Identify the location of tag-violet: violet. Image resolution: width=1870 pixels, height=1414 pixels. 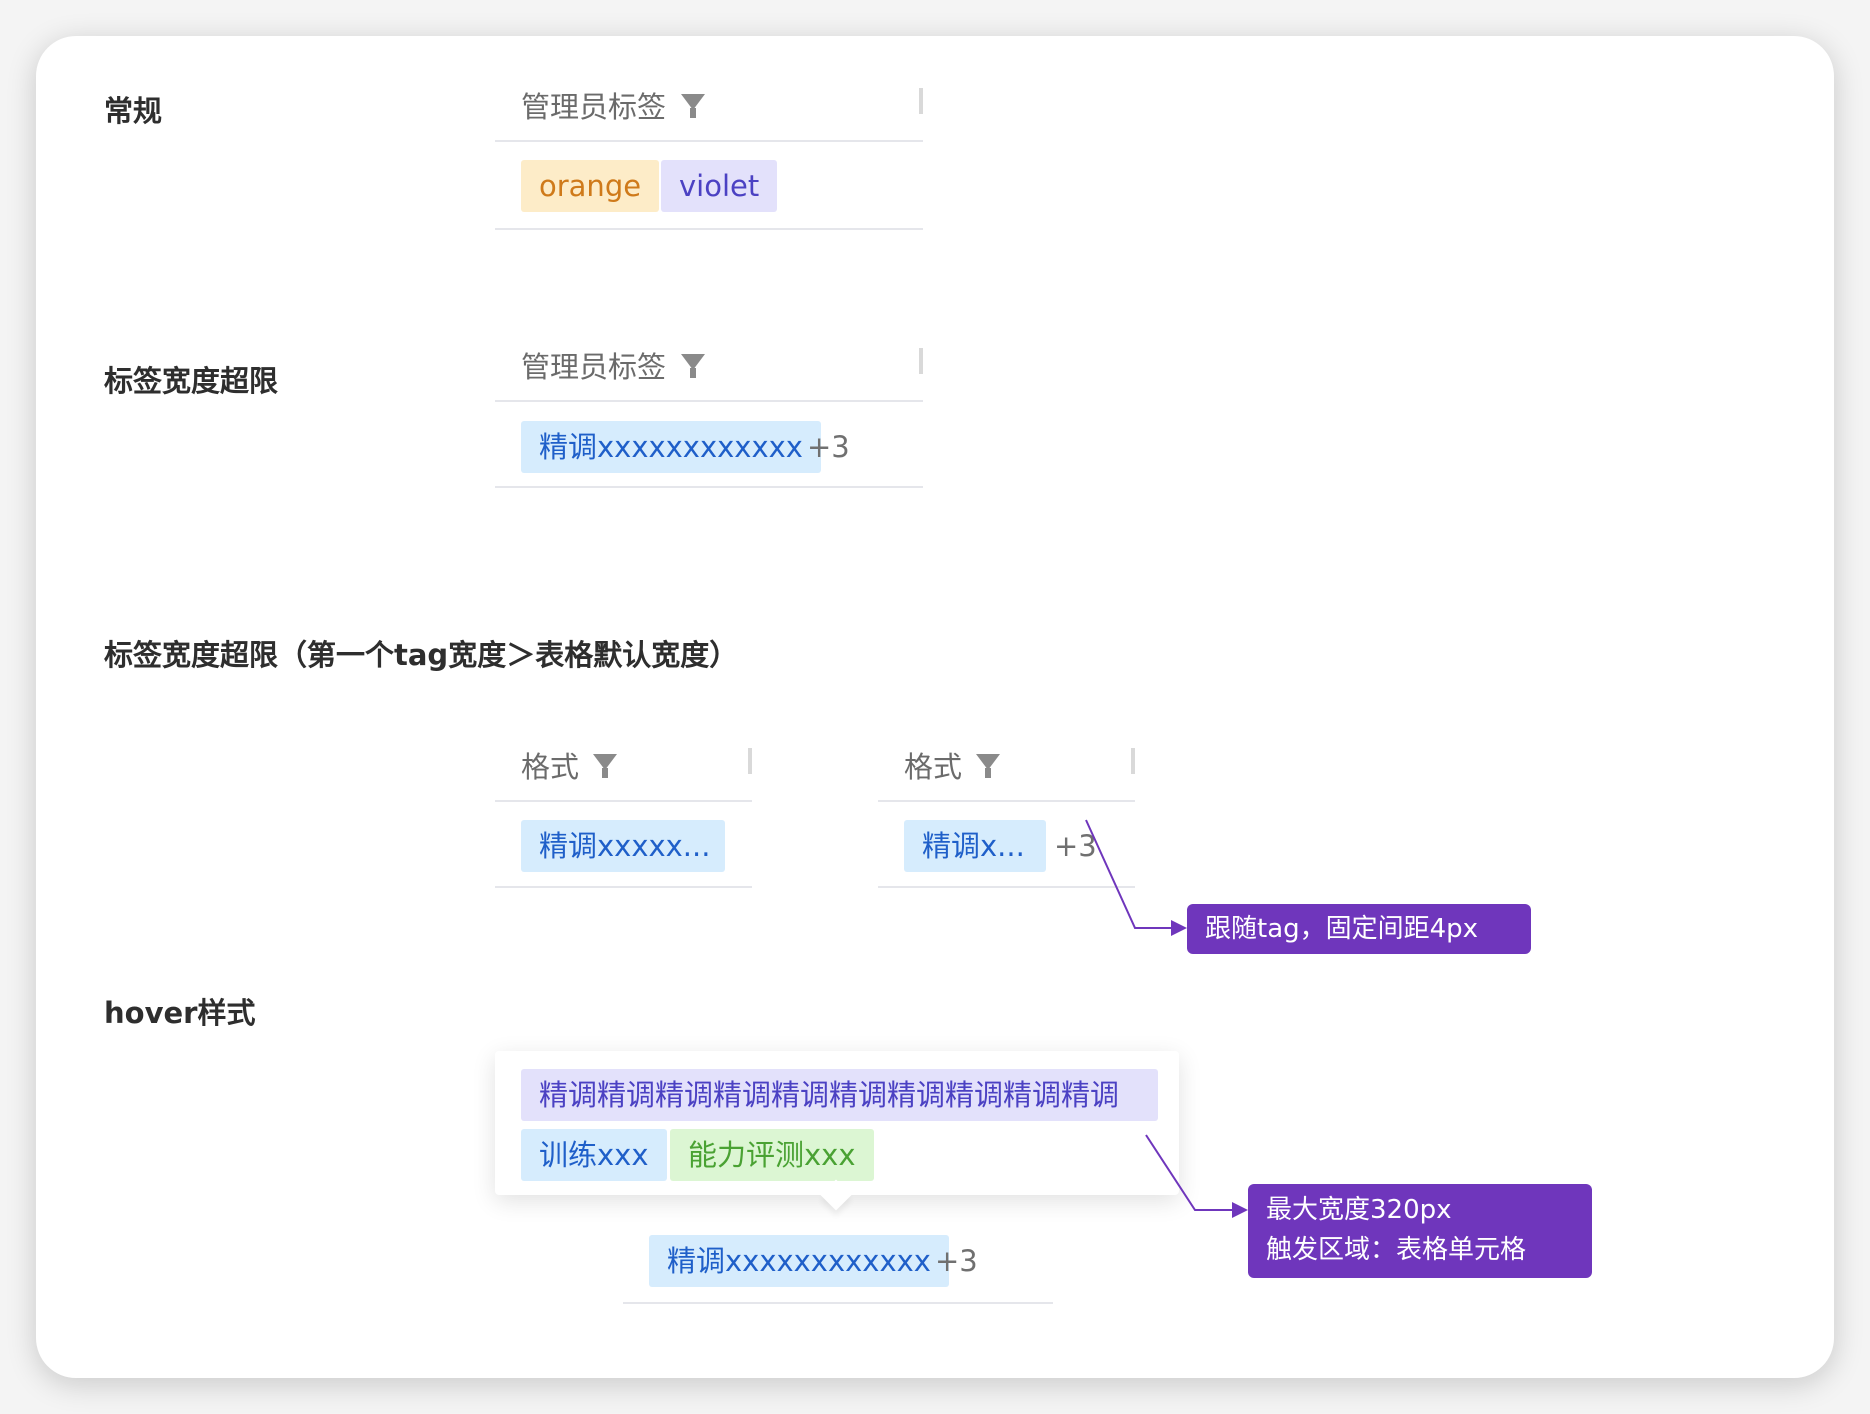
(719, 186).